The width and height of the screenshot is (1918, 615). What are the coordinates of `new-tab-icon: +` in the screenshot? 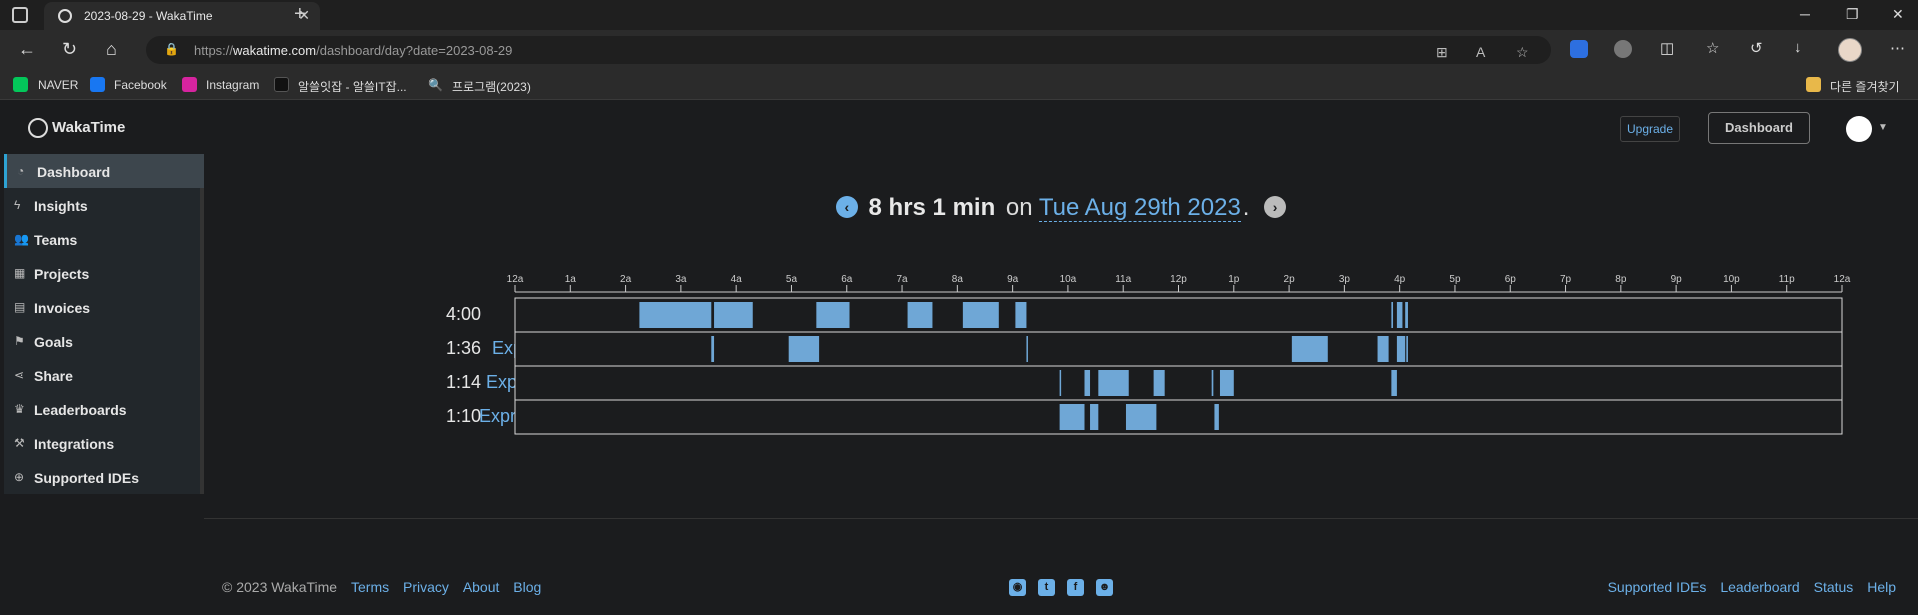 It's located at (300, 14).